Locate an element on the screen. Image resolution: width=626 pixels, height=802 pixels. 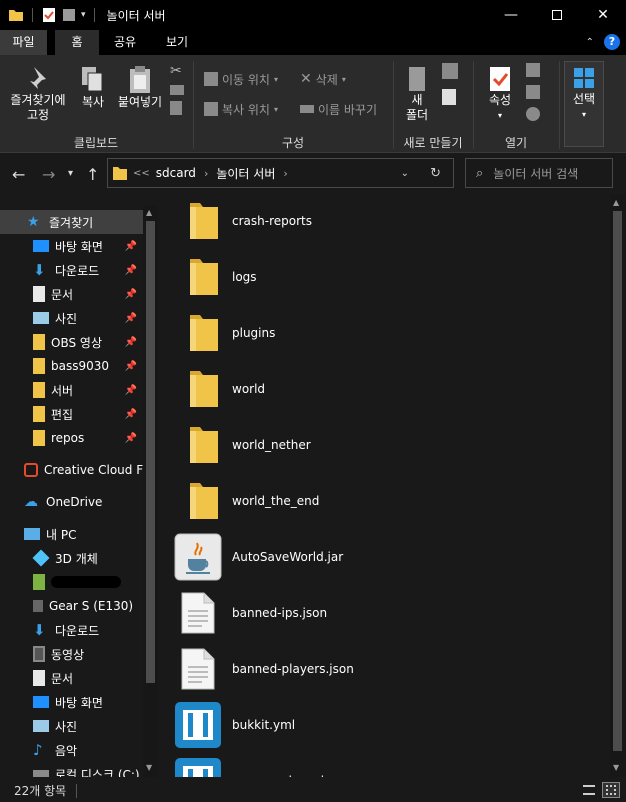
nav-pc-downloads: ⬇ 다운로드 is located at coordinates (71, 630).